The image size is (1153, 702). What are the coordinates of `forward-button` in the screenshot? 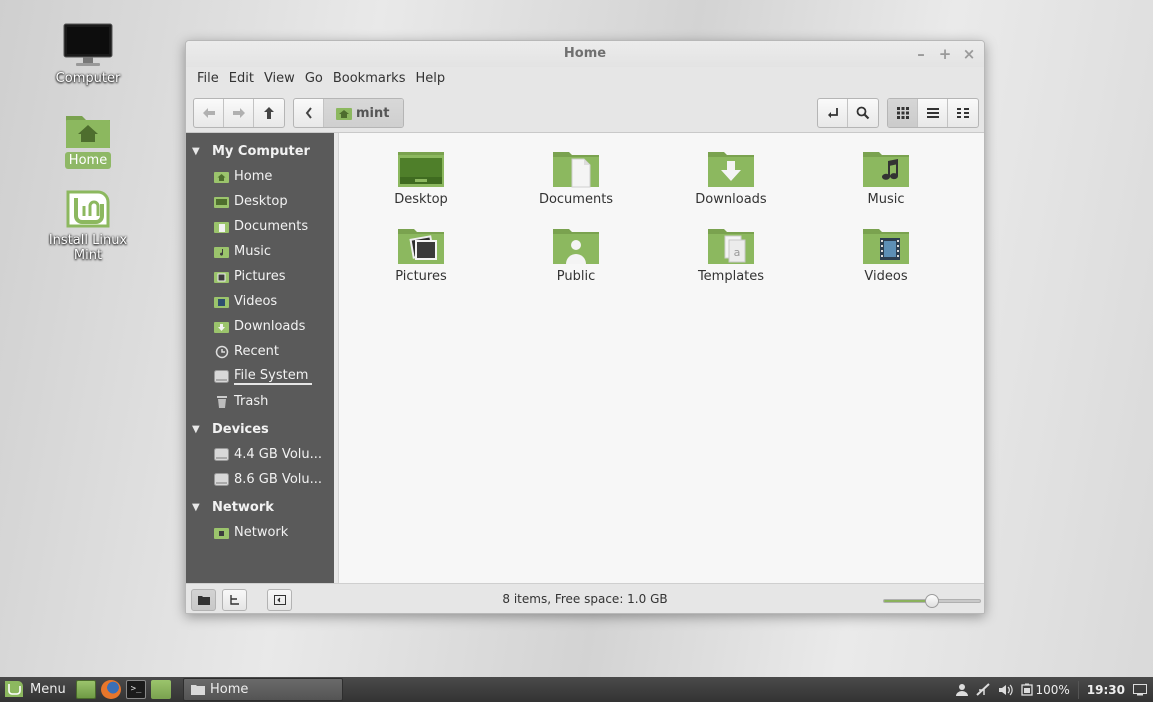 It's located at (239, 113).